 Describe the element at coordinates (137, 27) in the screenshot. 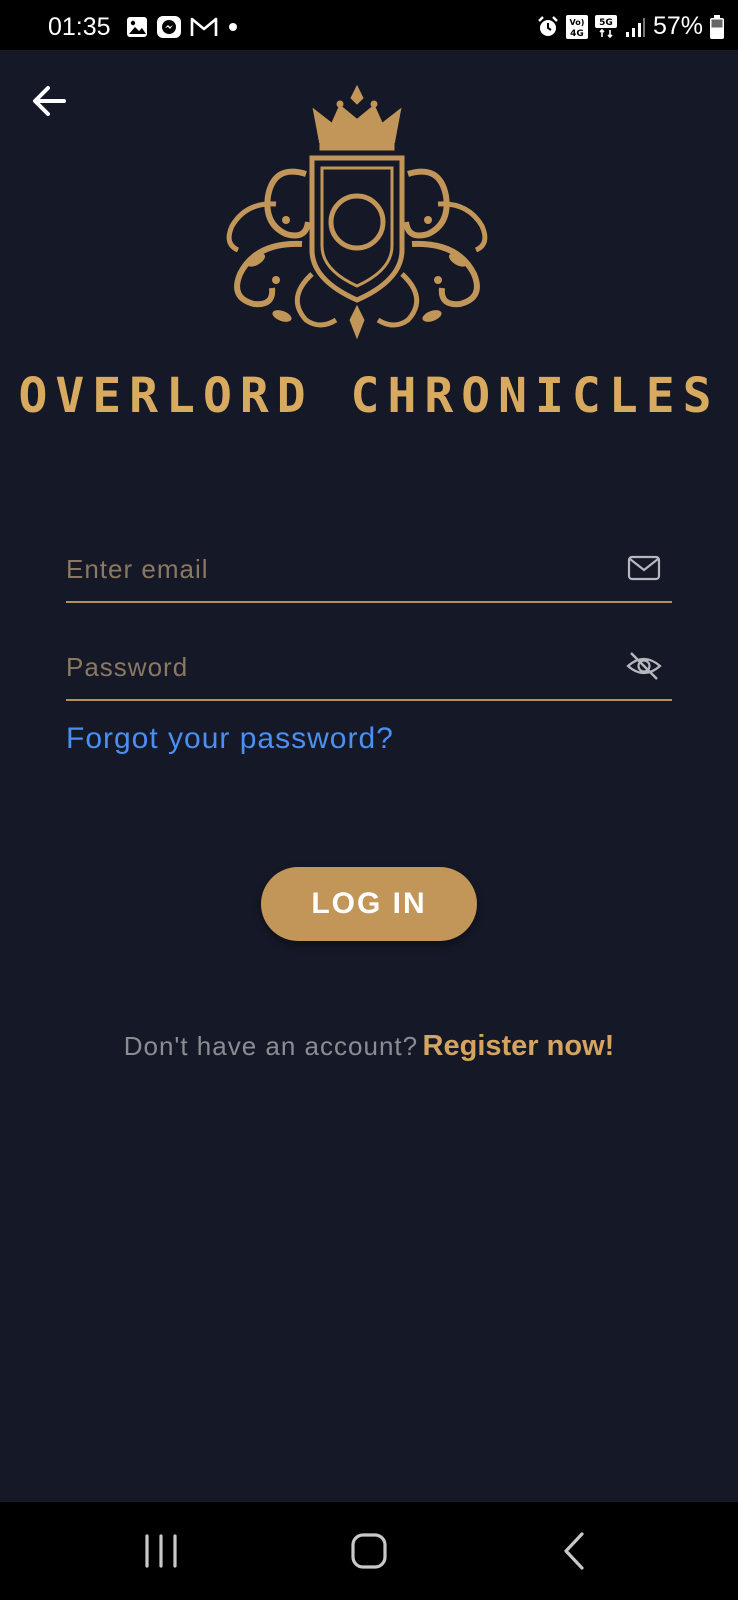

I see `image-icon` at that location.